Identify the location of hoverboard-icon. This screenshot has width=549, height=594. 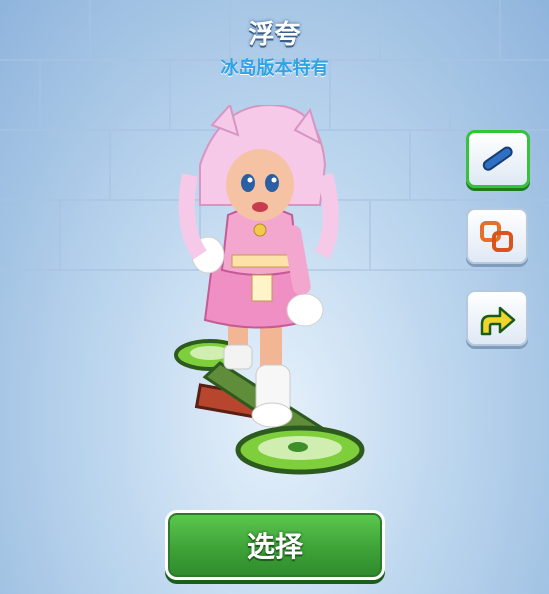
(497, 158).